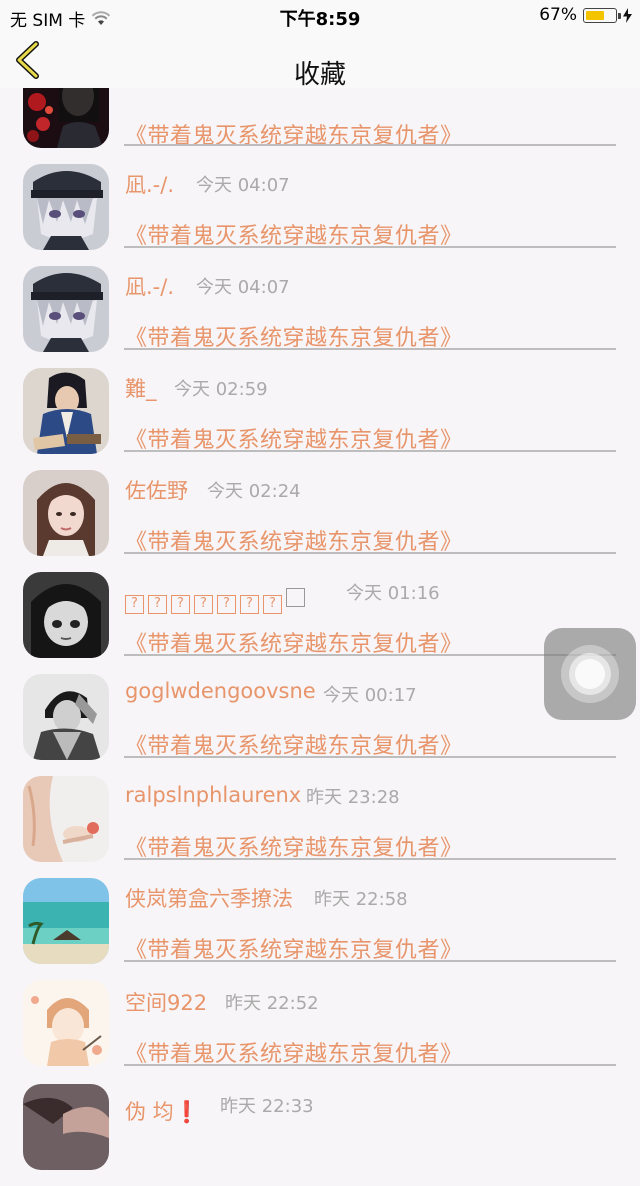 This screenshot has width=640, height=1186. I want to click on user-name-unrenderable: ???????, so click(217, 600).